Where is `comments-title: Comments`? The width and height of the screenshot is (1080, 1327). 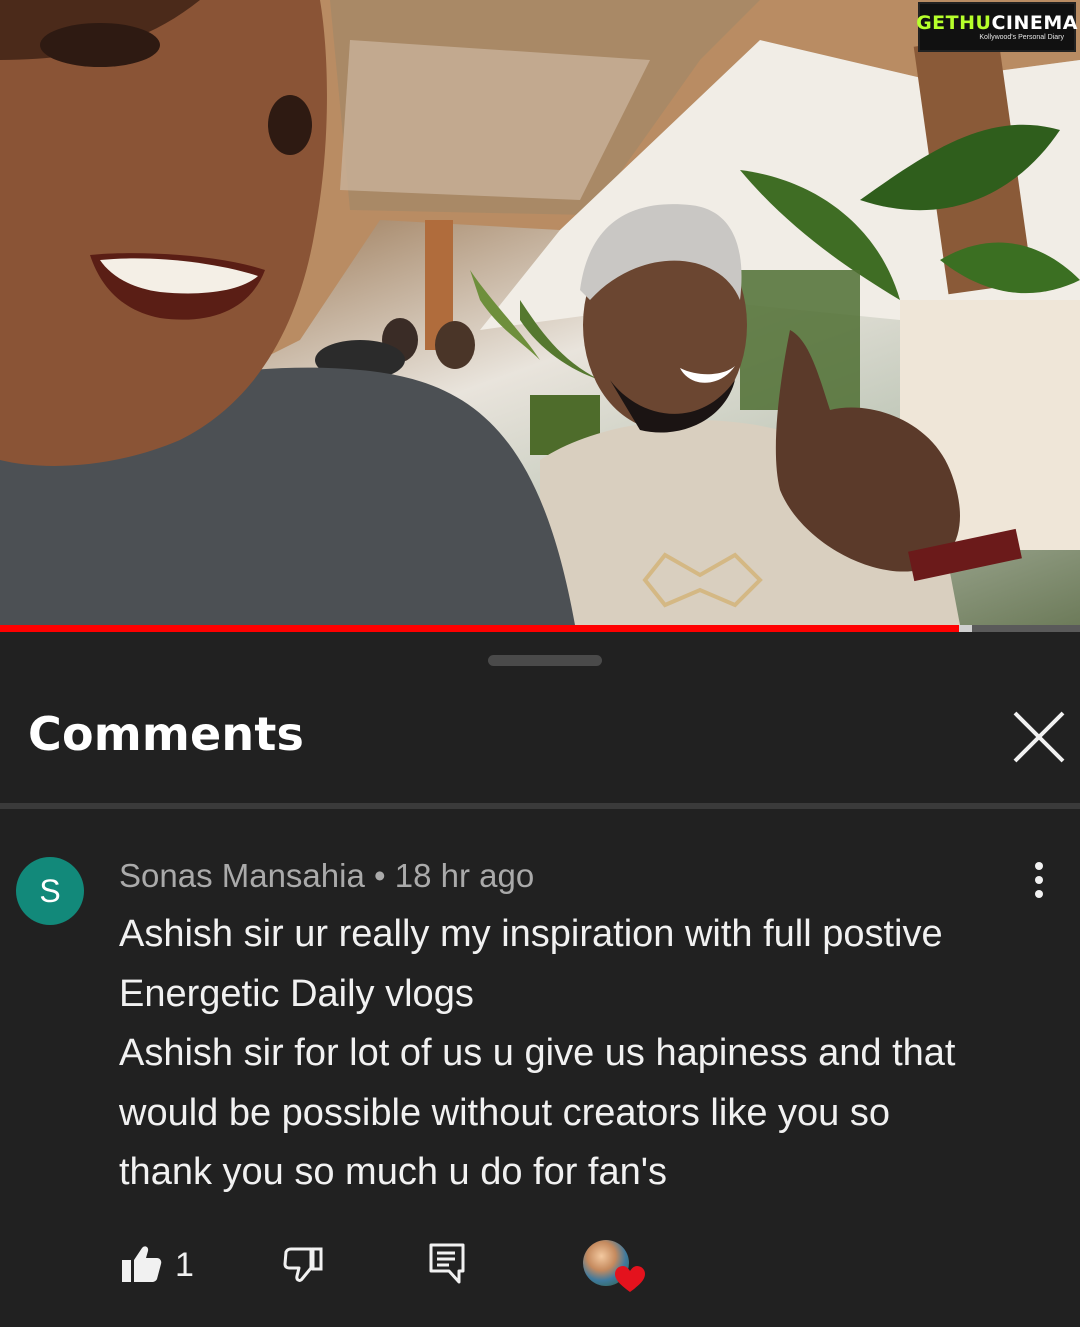
comments-title: Comments is located at coordinates (166, 734).